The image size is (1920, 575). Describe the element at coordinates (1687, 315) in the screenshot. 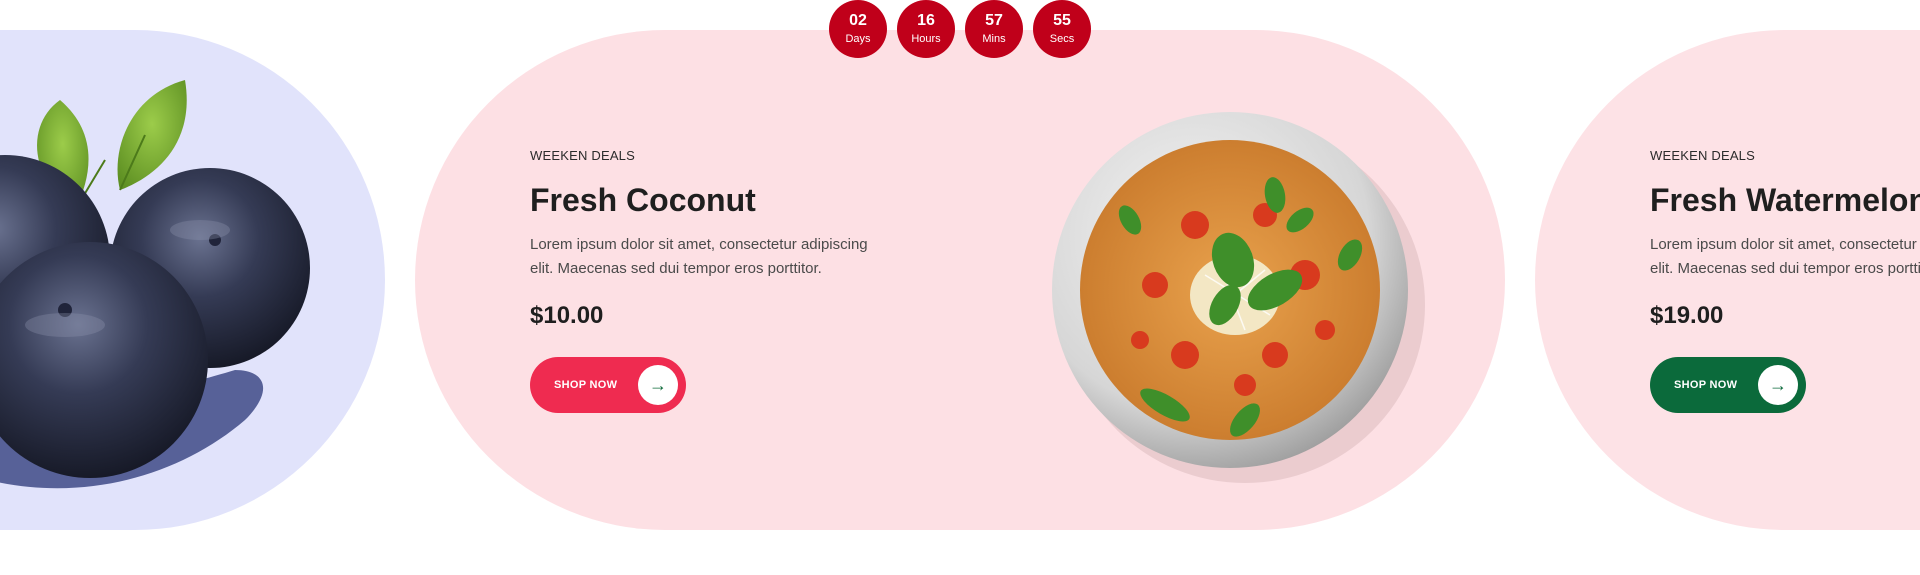

I see `product-price: $19.00` at that location.